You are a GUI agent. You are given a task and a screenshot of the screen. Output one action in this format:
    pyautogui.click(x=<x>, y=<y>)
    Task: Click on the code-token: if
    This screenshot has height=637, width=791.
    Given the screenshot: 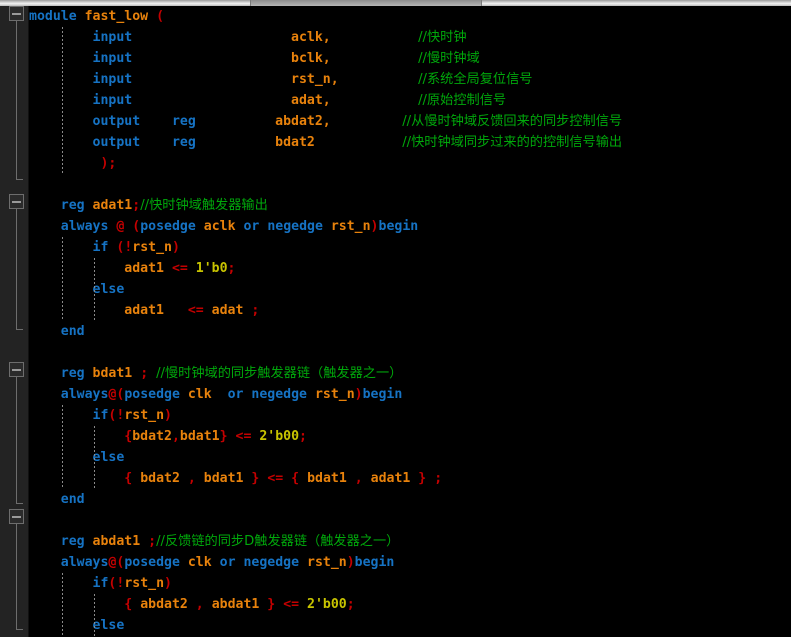 What is the action you would take?
    pyautogui.click(x=100, y=247)
    